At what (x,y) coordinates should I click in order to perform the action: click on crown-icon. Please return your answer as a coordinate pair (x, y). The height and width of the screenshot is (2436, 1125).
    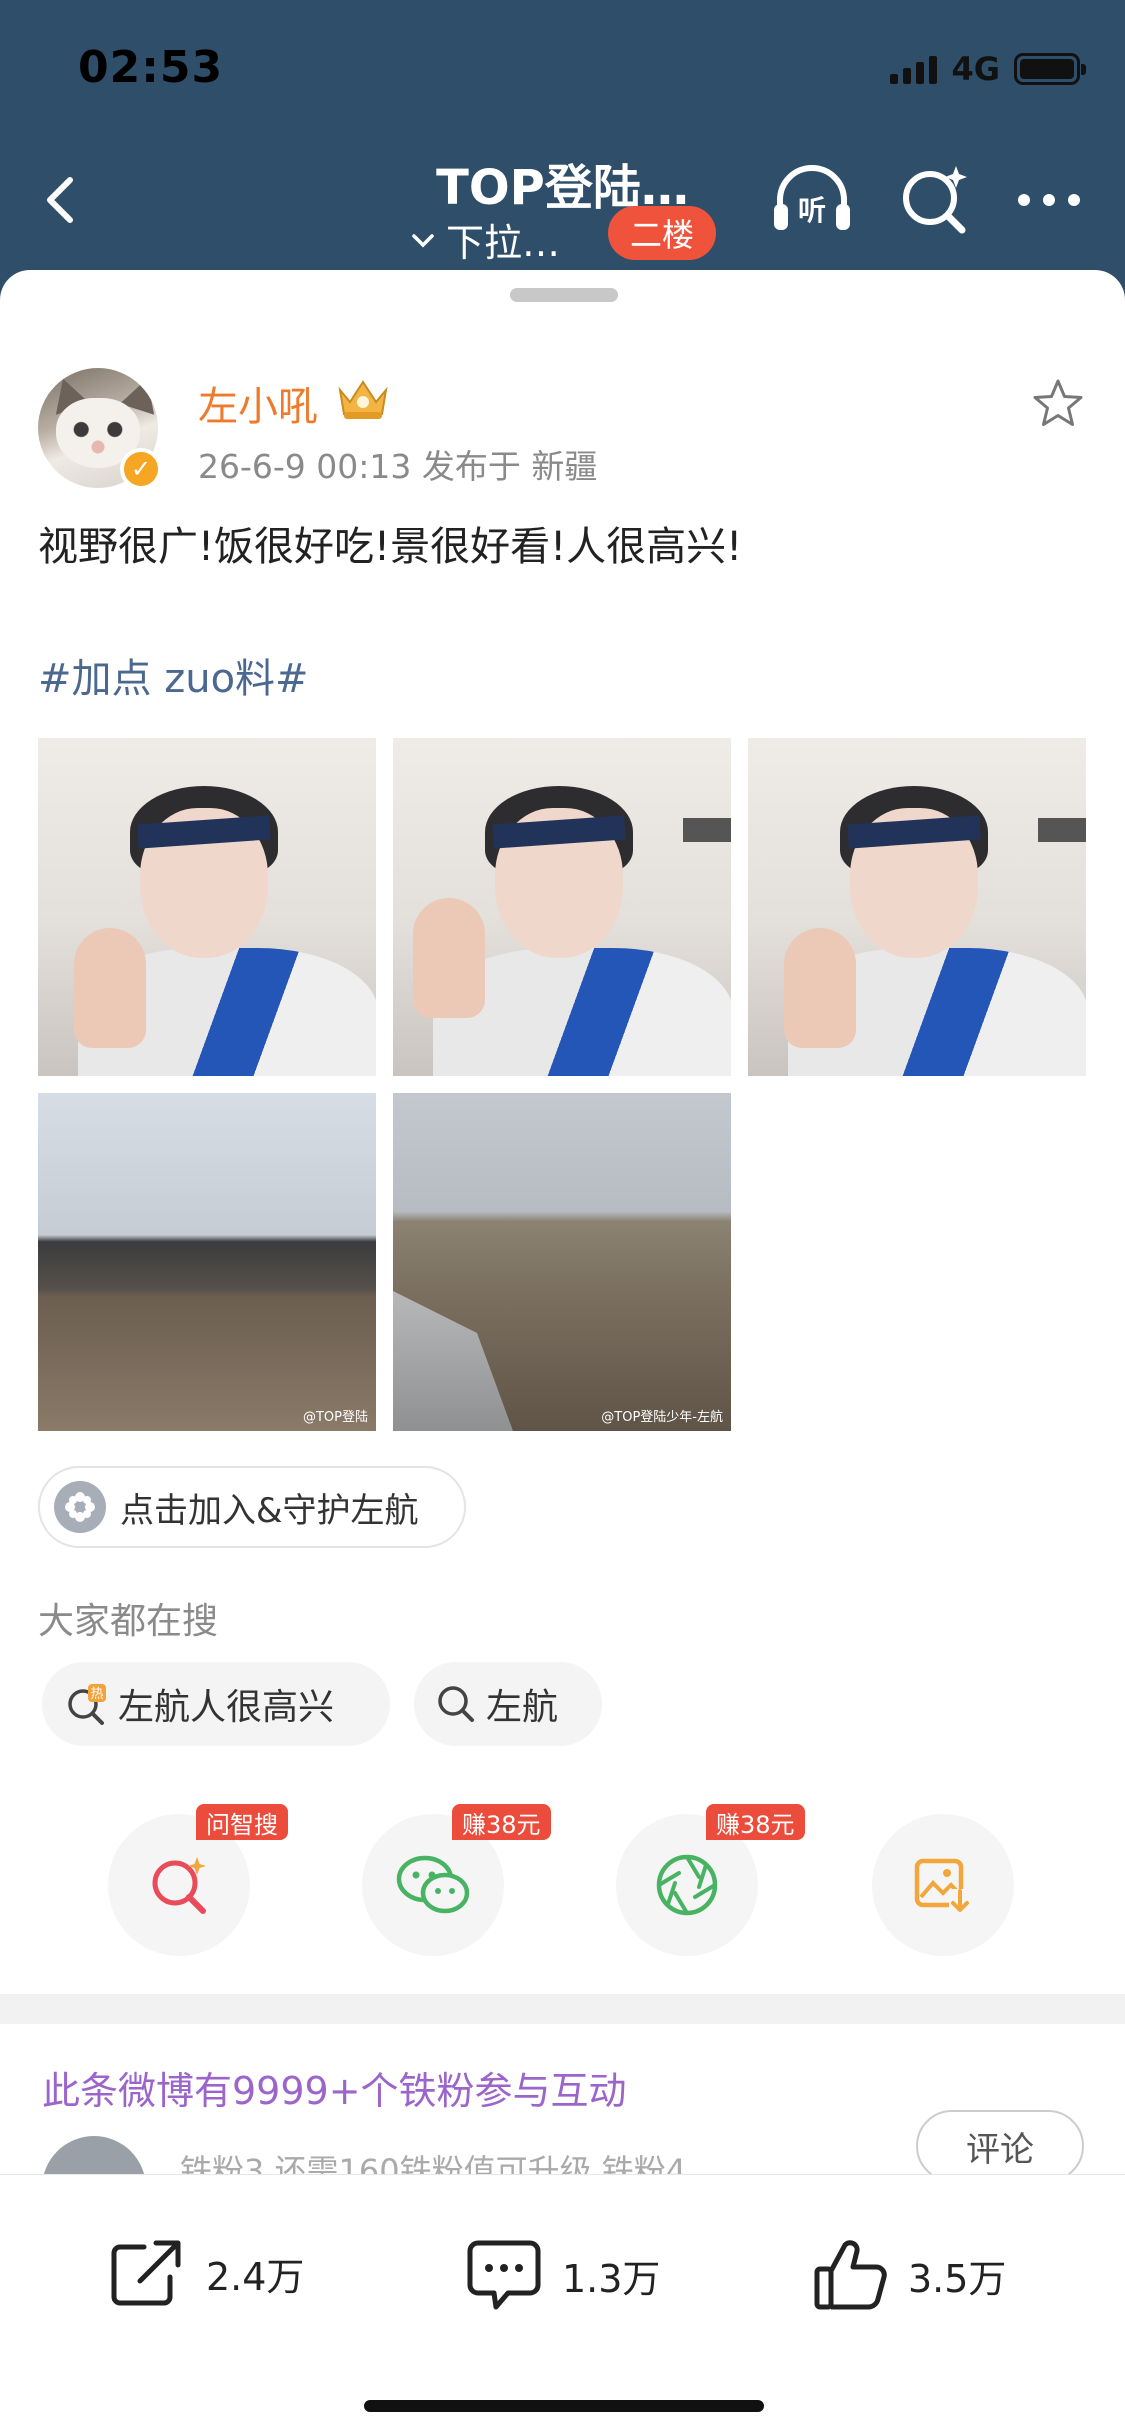
    Looking at the image, I should click on (363, 399).